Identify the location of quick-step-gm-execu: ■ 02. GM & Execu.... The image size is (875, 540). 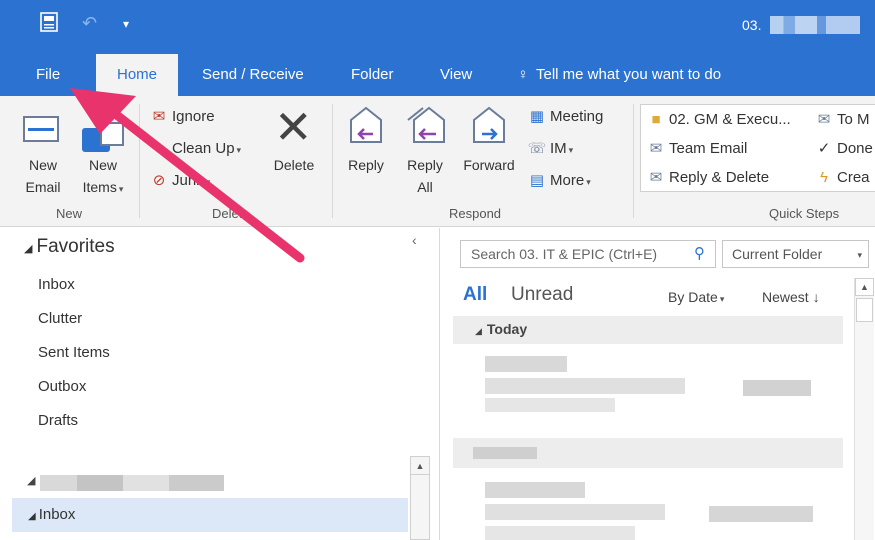
(717, 120).